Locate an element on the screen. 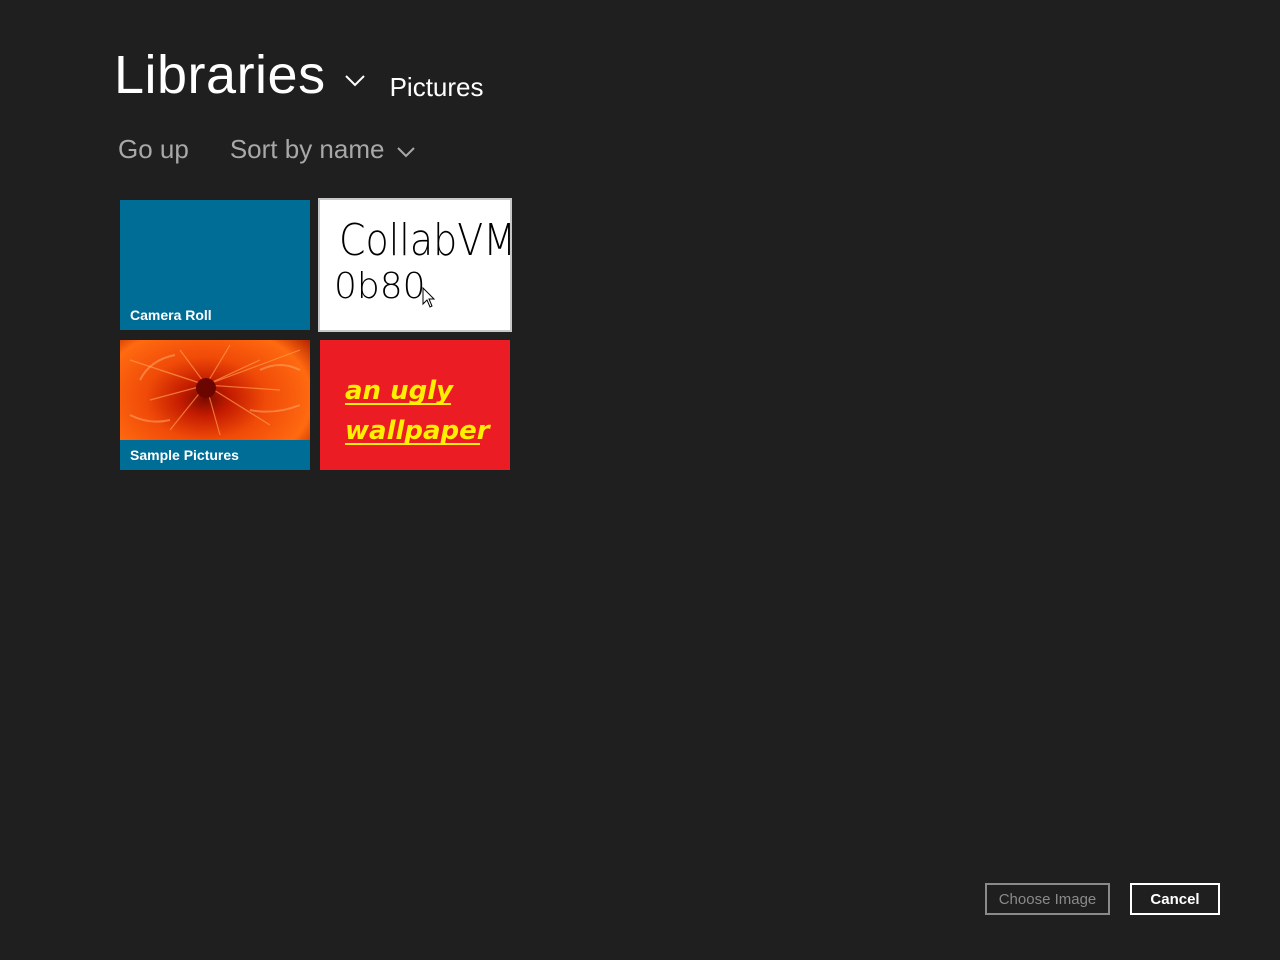 The image size is (1280, 960). choose-image-button: Choose Image is located at coordinates (1047, 899).